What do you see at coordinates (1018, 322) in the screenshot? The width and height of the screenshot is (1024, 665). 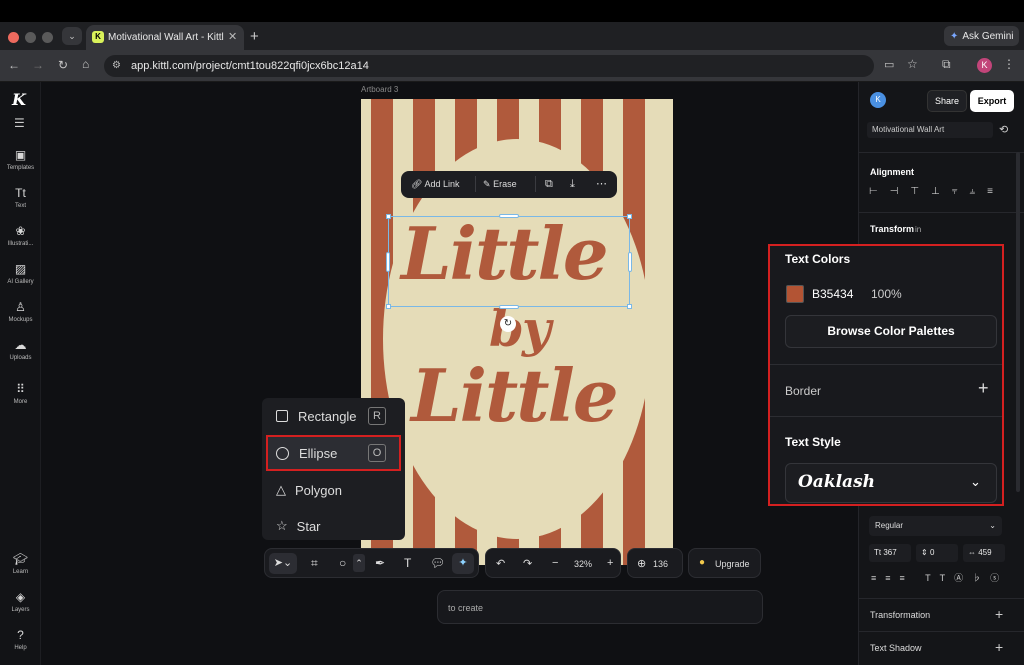 I see `scrollbar` at bounding box center [1018, 322].